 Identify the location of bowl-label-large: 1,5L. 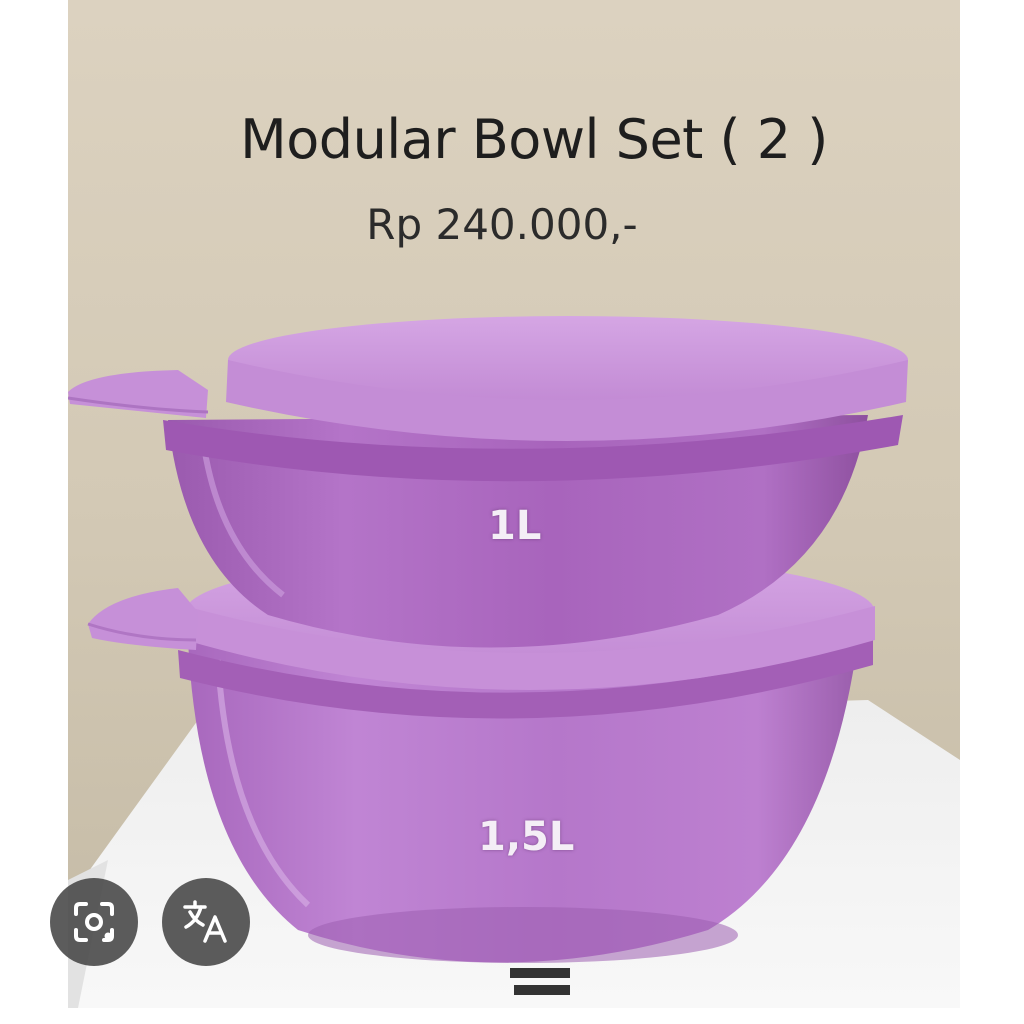
(526, 837).